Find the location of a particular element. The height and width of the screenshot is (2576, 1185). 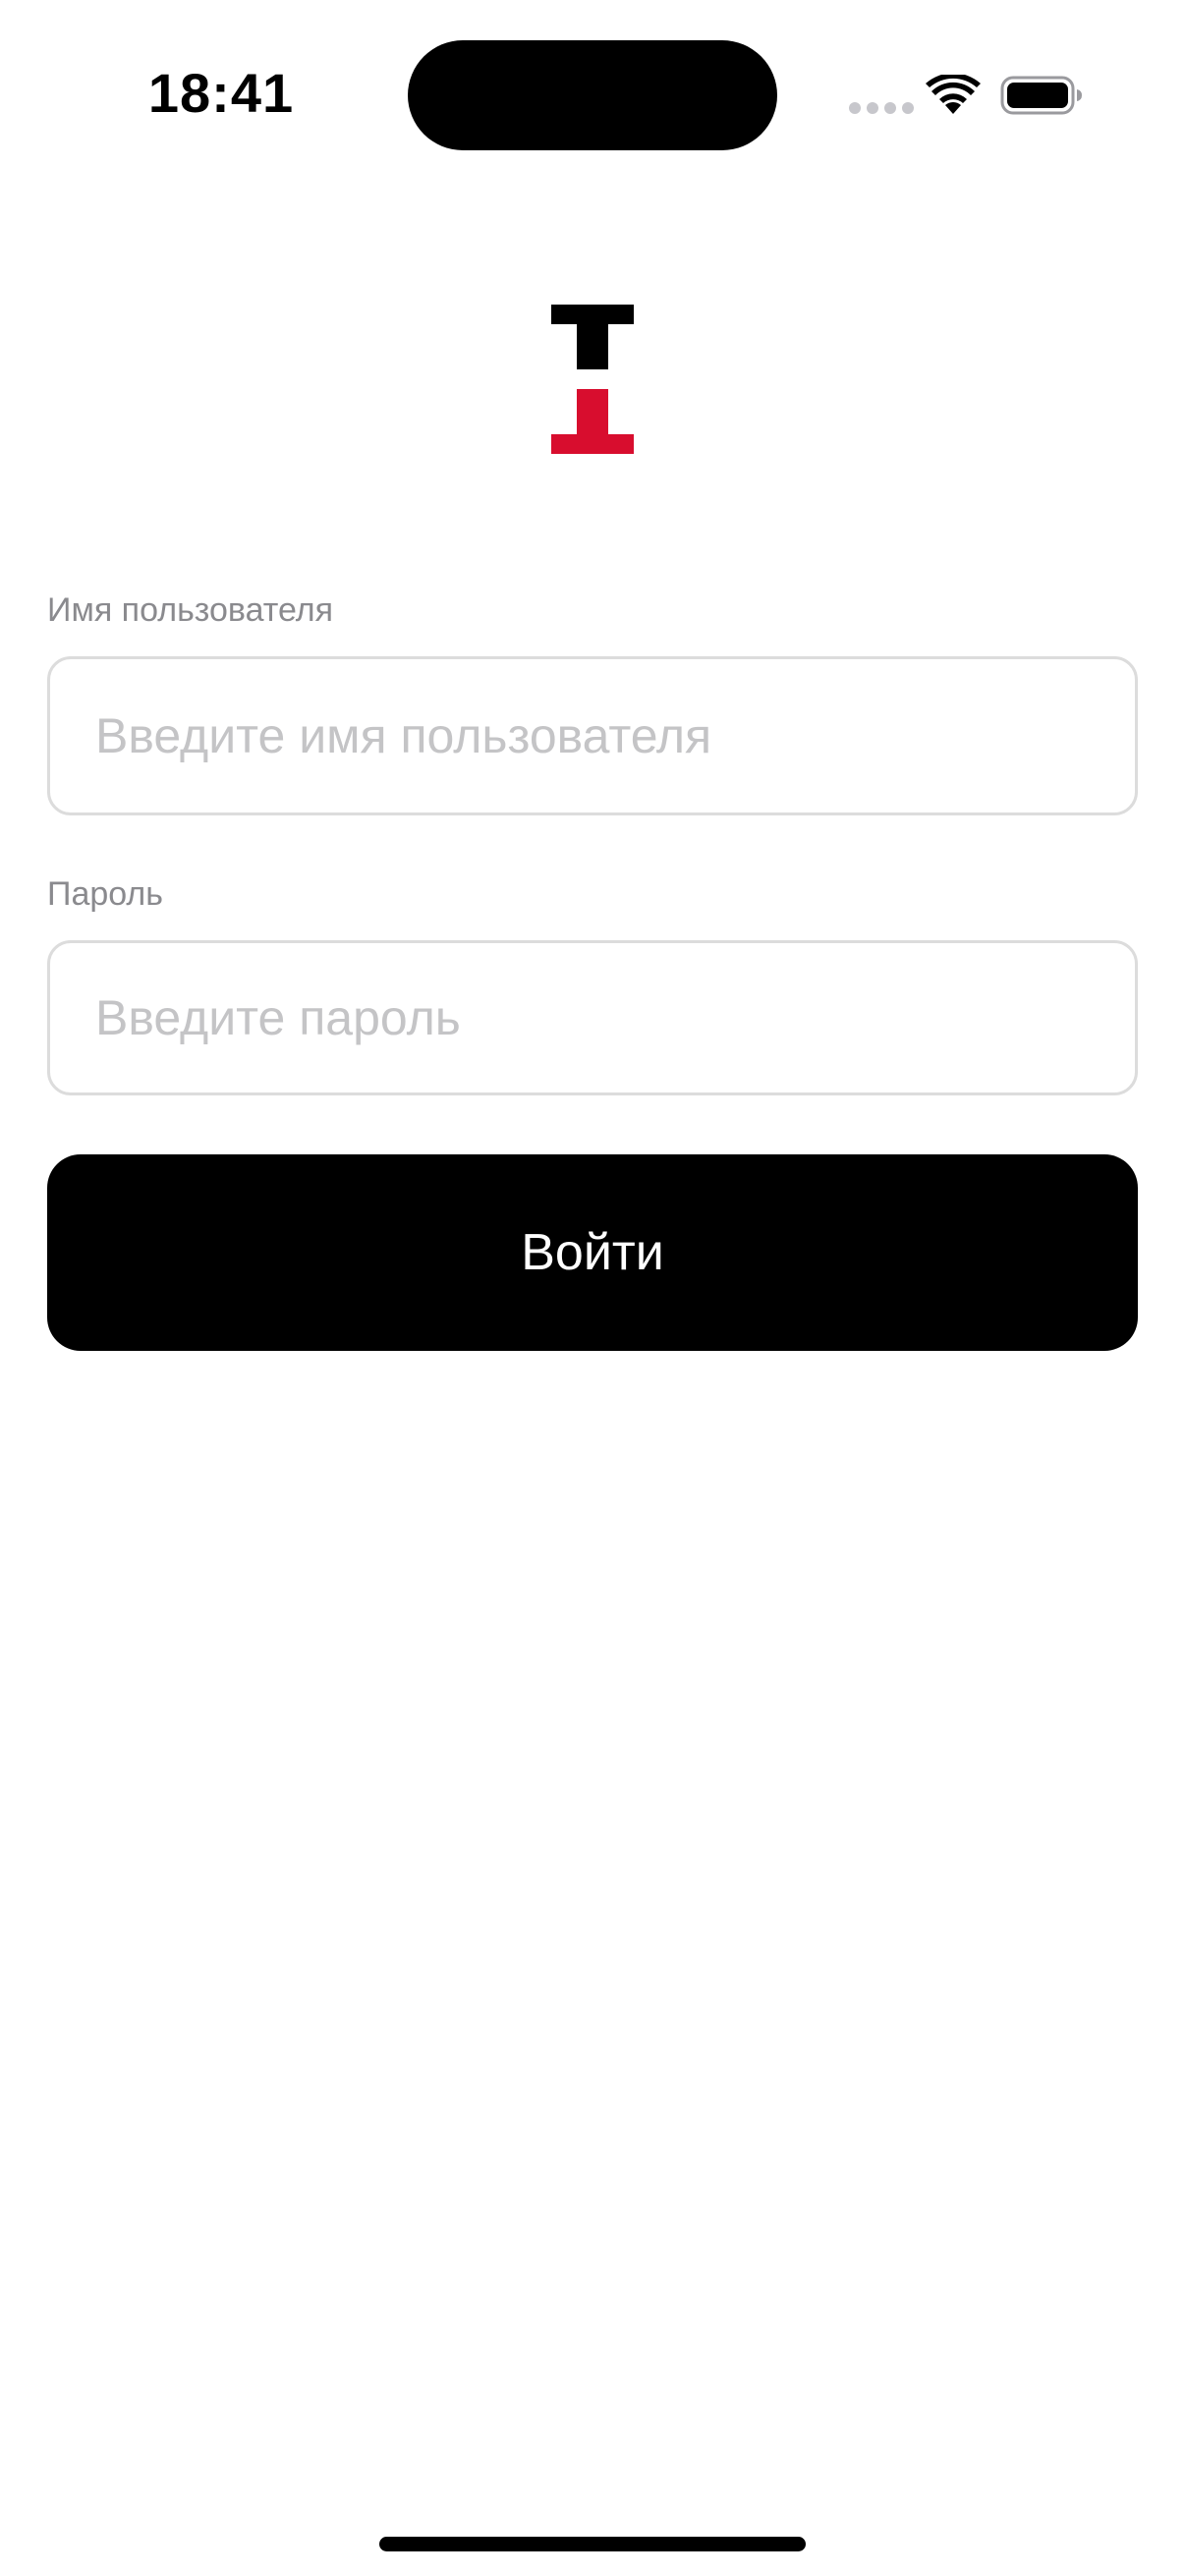

password-input is located at coordinates (592, 1017).